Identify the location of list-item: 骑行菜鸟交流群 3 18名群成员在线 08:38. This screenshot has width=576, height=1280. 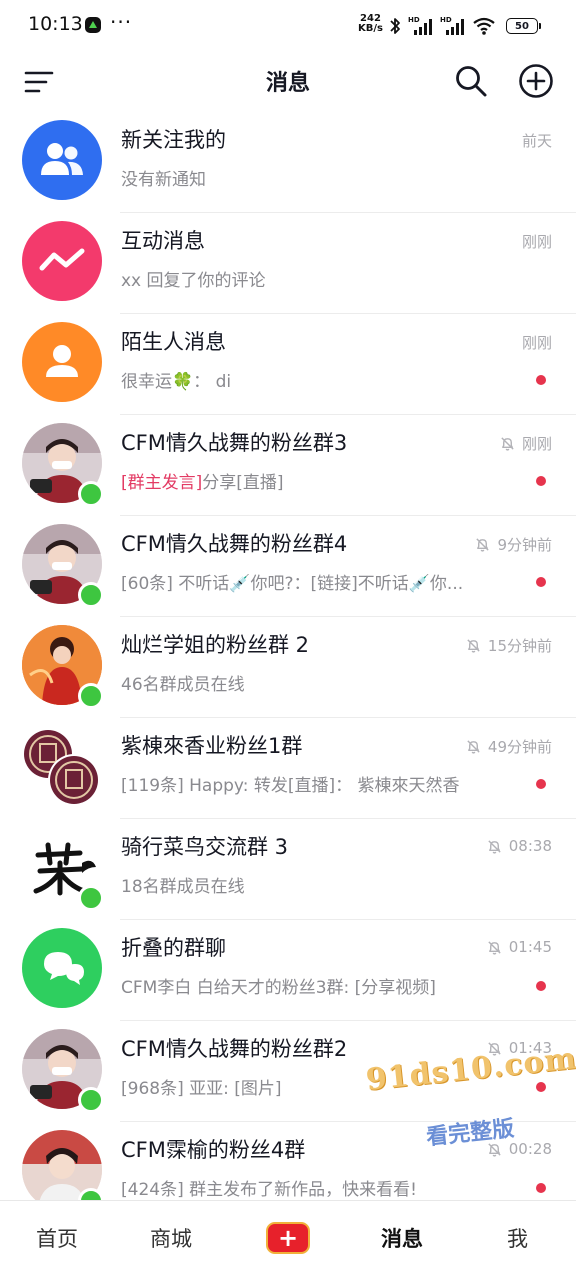
(288, 869).